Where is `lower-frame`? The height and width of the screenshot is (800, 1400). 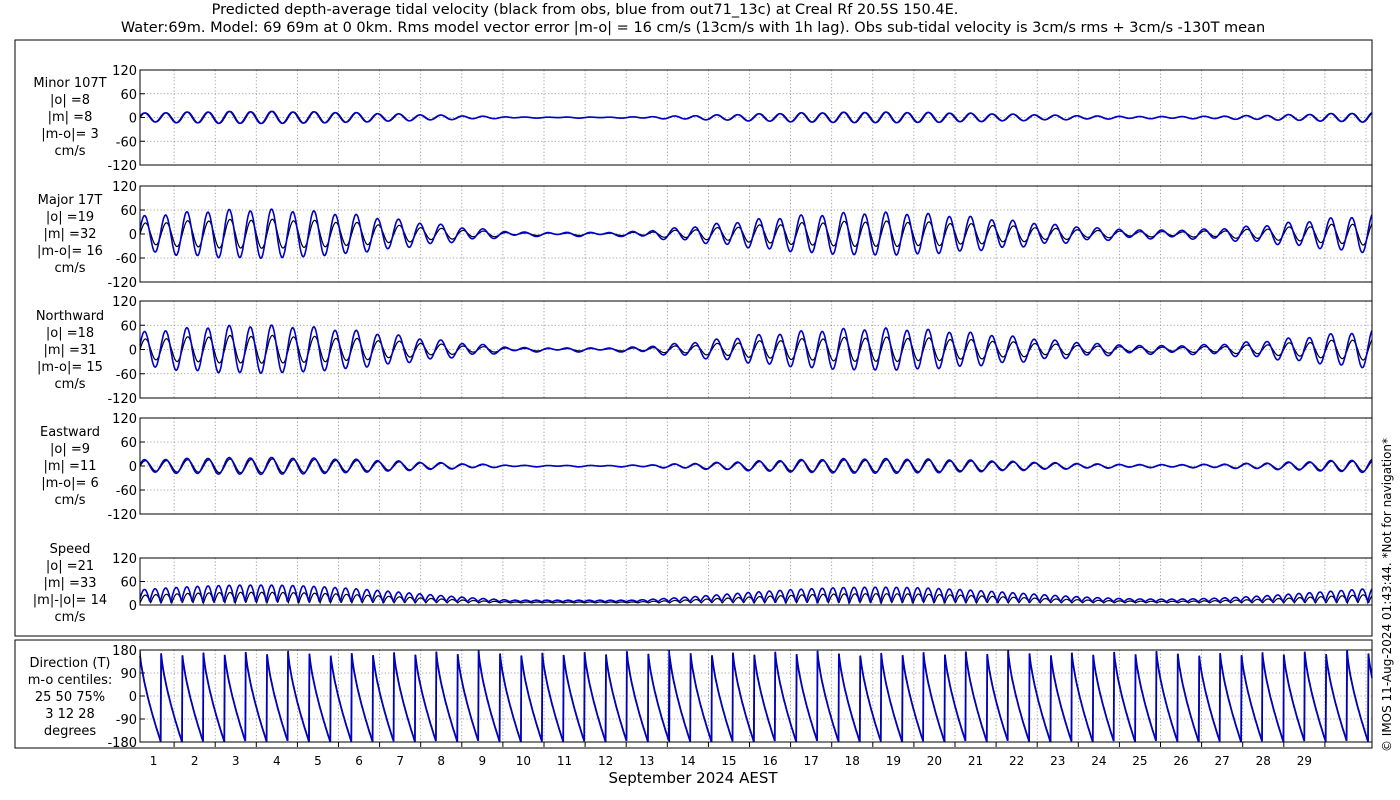 lower-frame is located at coordinates (693, 694).